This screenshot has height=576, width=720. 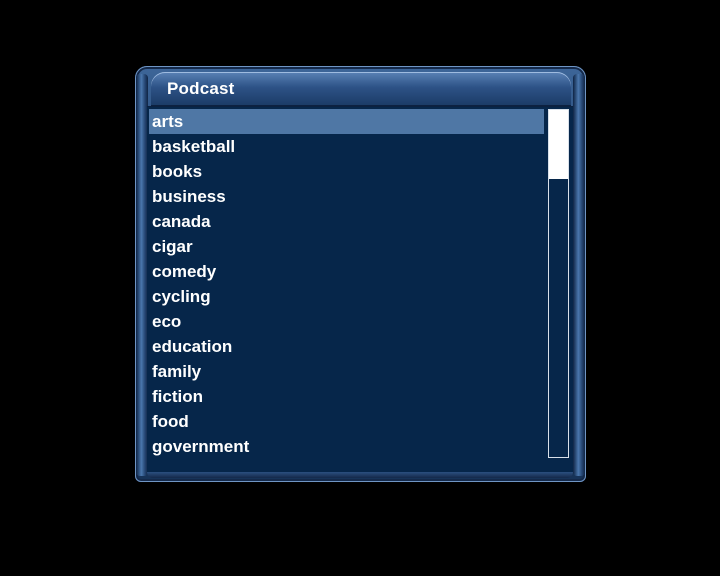 I want to click on list-item: basketball, so click(x=346, y=146).